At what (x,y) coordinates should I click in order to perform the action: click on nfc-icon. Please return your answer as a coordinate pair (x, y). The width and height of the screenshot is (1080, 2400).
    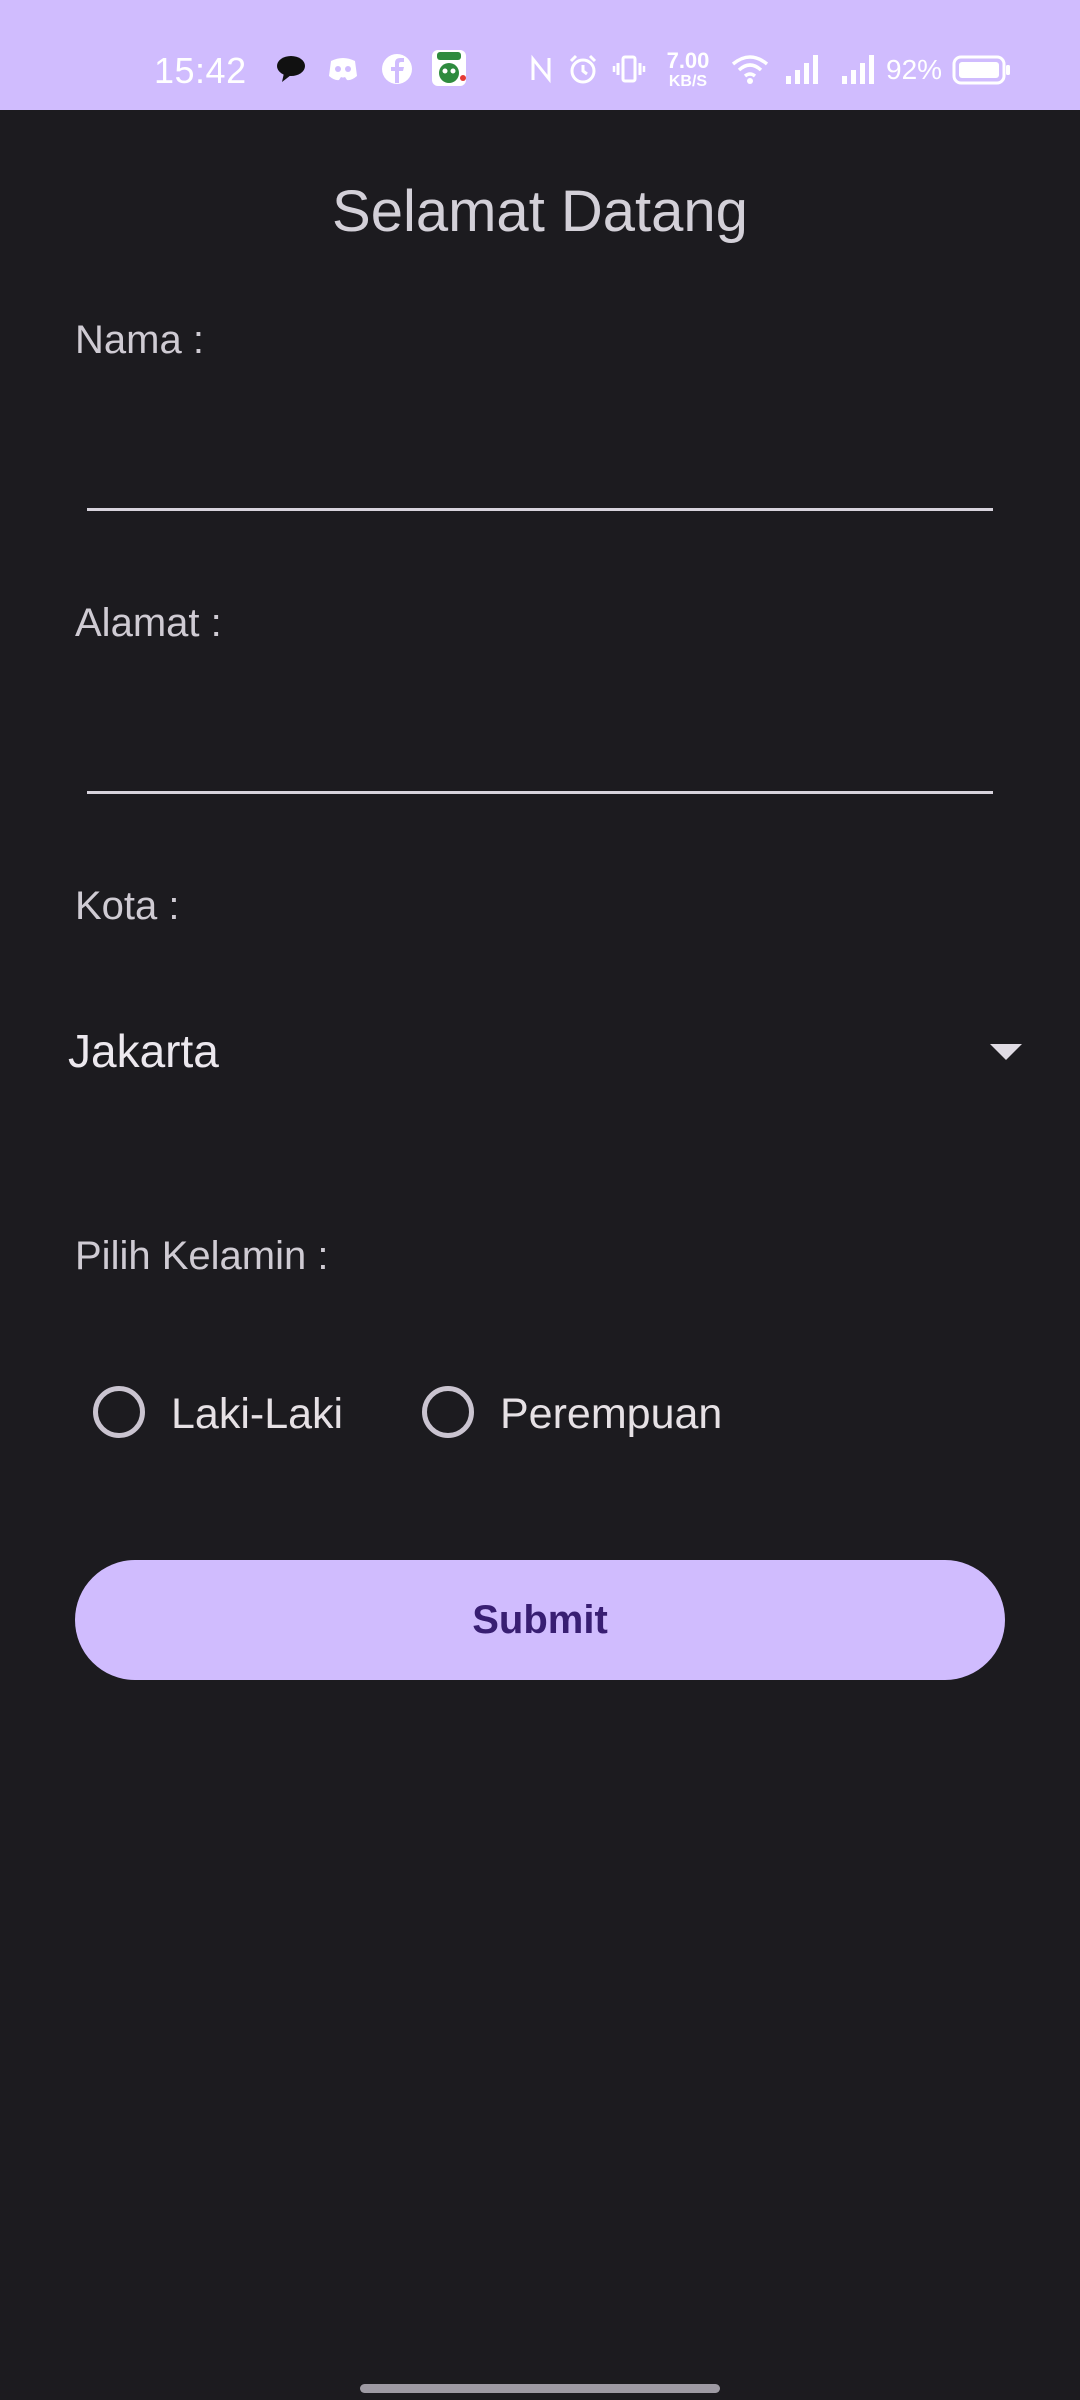
    Looking at the image, I should click on (541, 69).